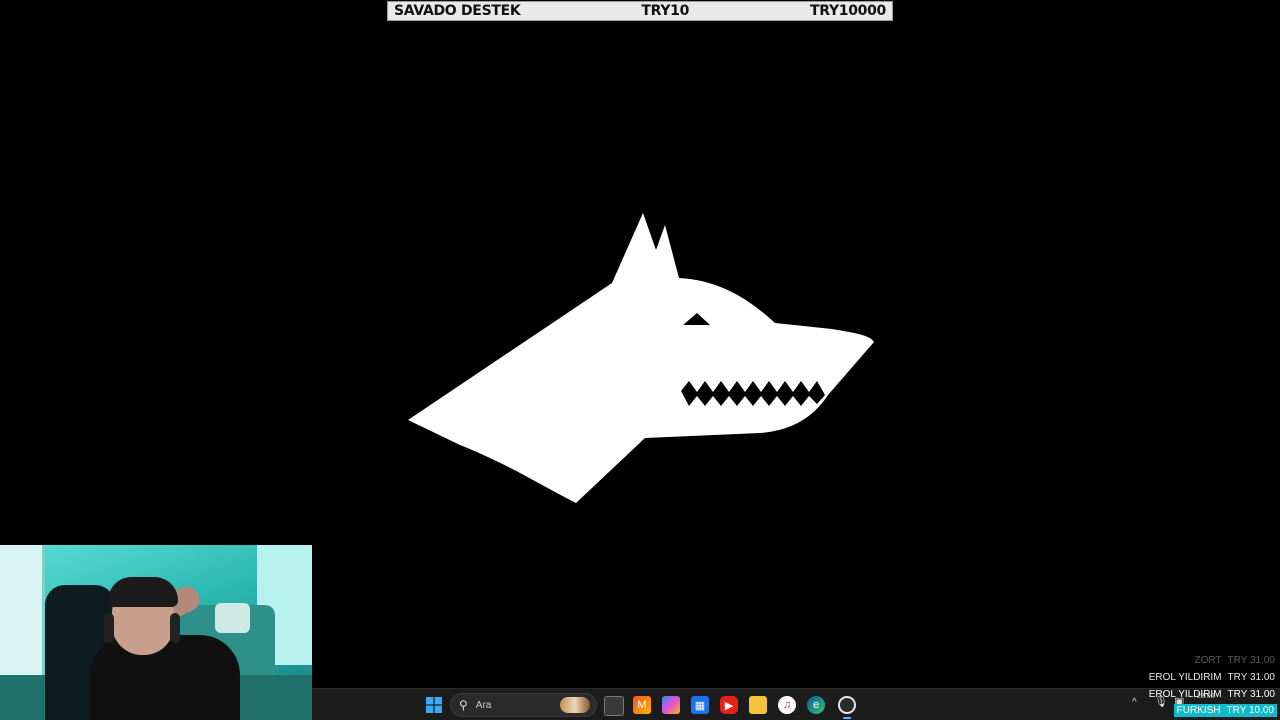  I want to click on webcam-feed, so click(156, 632).